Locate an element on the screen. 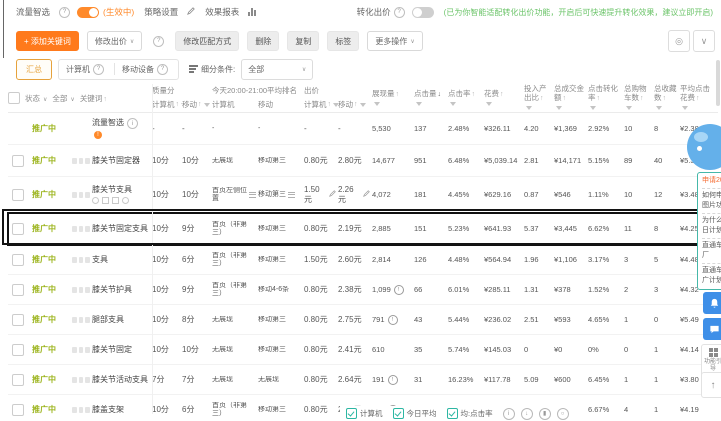 This screenshot has height=421, width=721. modify-bid-dropdown: 修改出价 ∨ is located at coordinates (114, 41).